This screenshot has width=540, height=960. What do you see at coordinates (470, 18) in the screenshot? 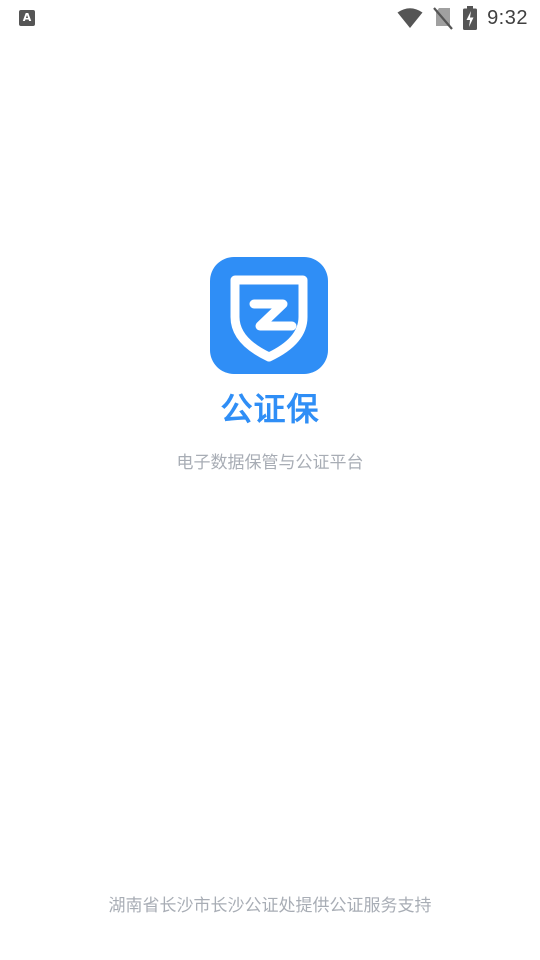
I see `battery-charging-icon` at bounding box center [470, 18].